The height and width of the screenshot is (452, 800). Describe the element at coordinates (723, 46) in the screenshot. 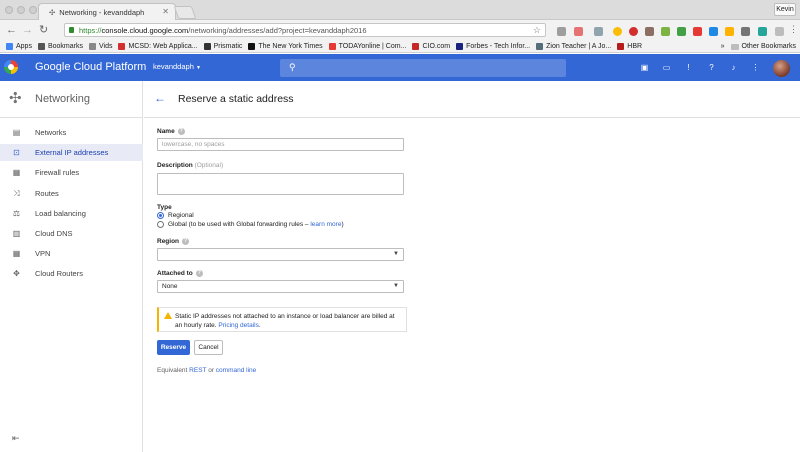

I see `chevron-double-right-icon: »` at that location.